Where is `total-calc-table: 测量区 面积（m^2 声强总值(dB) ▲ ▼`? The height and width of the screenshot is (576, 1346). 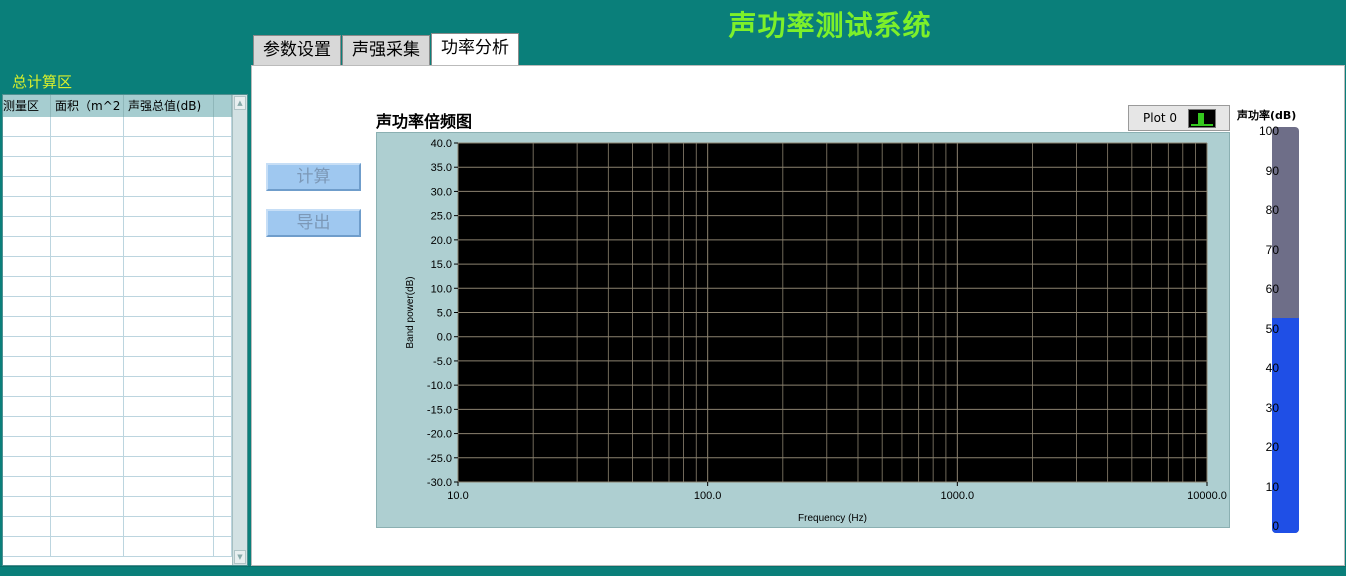 total-calc-table: 测量区 面积（m^2 声强总值(dB) ▲ ▼ is located at coordinates (125, 330).